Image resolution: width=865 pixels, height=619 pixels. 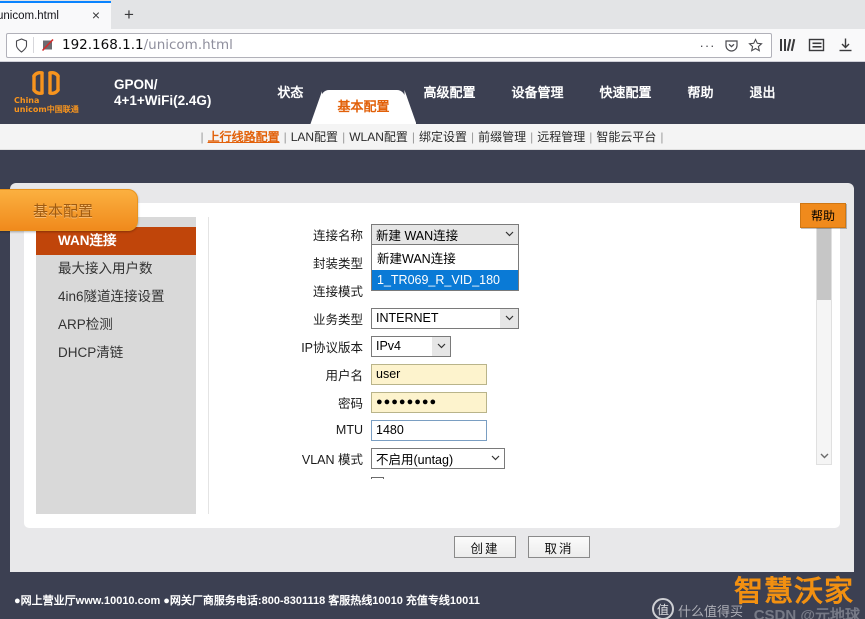 I want to click on form-row-connection-mode: 连接模式, so click(x=544, y=290).